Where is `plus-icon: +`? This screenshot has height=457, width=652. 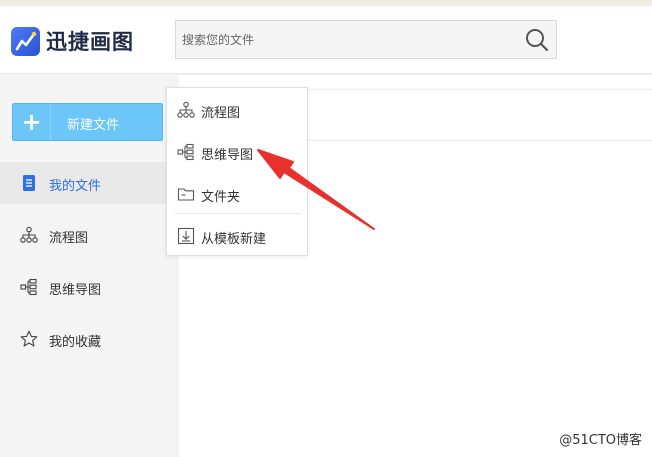
plus-icon: + is located at coordinates (32, 122).